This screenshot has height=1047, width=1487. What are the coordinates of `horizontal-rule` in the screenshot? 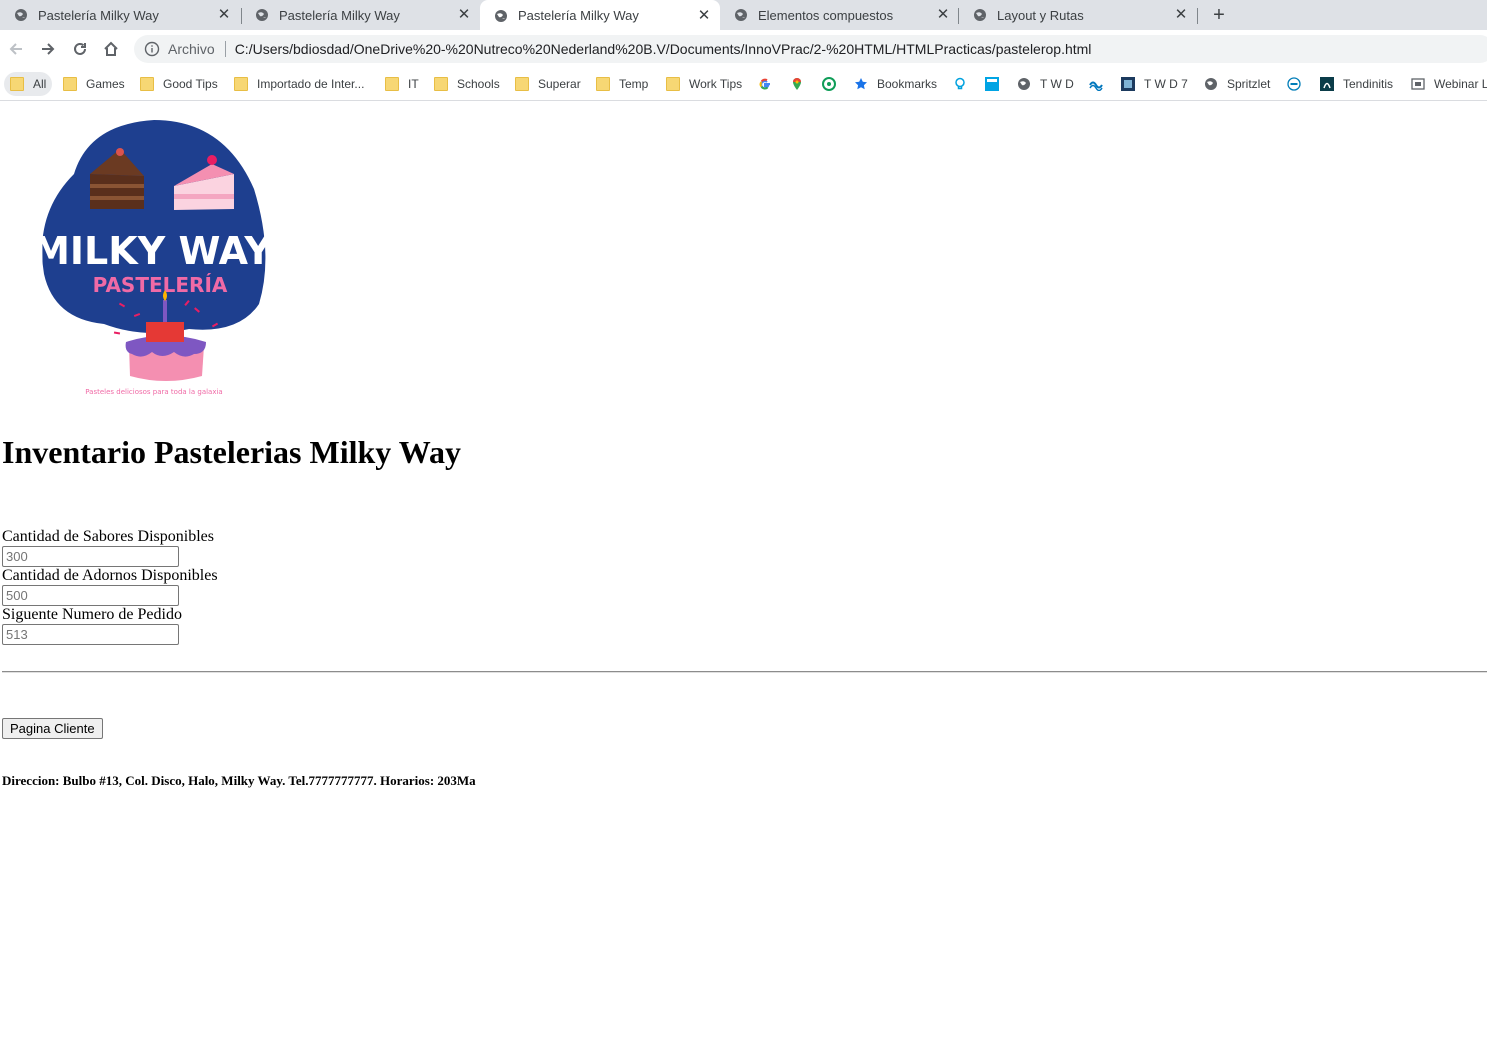 It's located at (744, 672).